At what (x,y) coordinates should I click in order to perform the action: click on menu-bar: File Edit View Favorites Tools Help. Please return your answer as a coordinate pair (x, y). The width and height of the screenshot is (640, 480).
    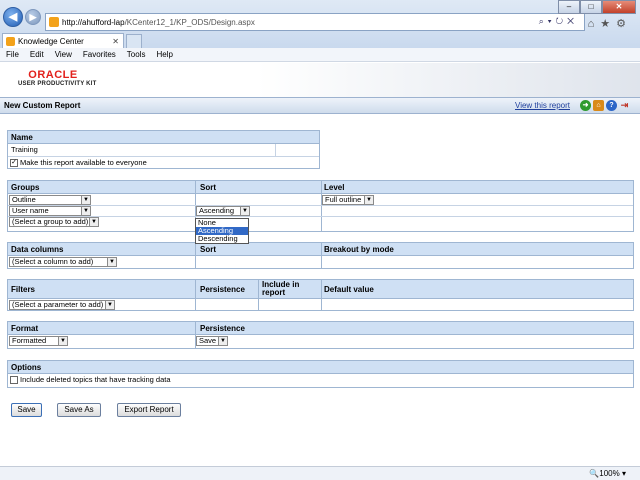
    Looking at the image, I should click on (320, 55).